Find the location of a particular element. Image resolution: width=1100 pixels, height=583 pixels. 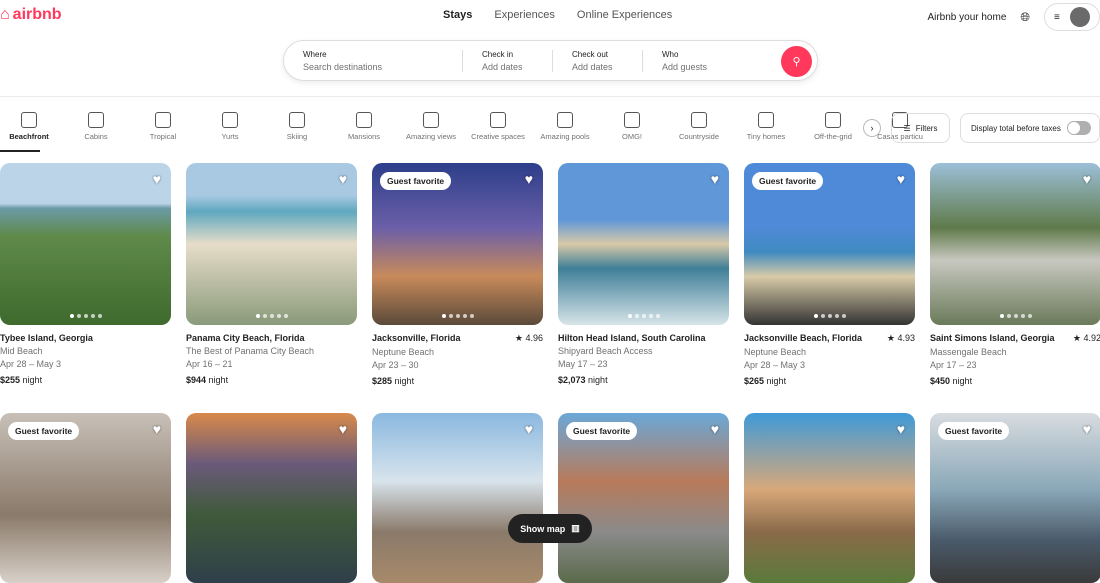

top-nav: Stays Experiences Online Experiences is located at coordinates (557, 15).